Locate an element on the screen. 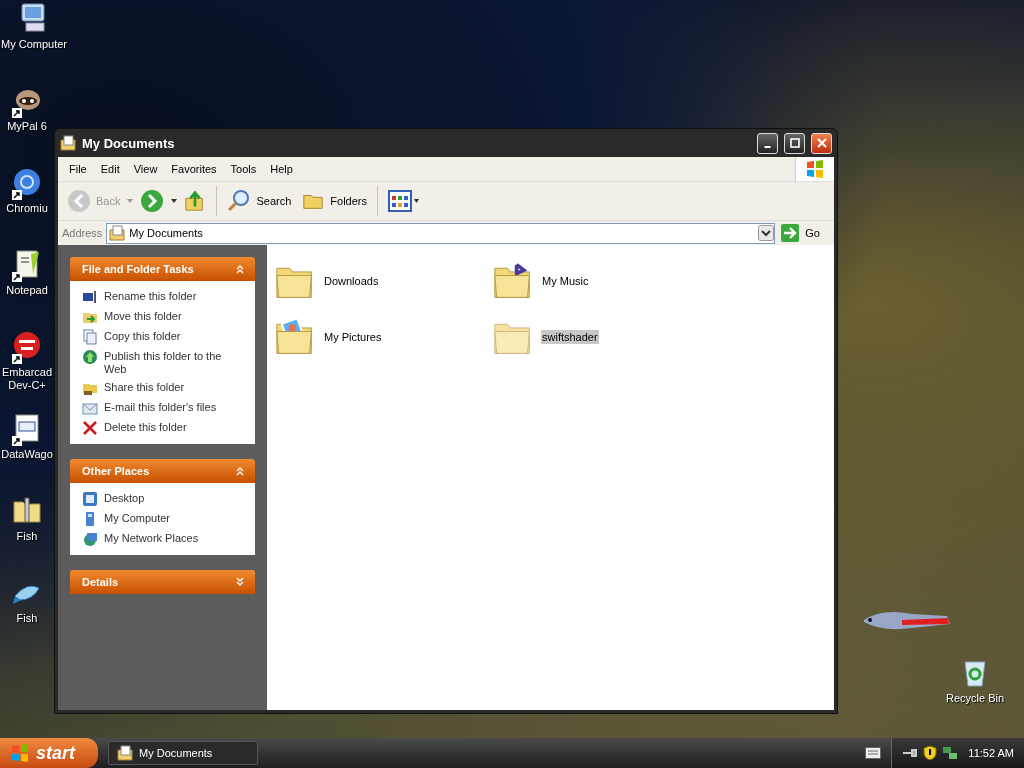 This screenshot has height=768, width=1024. task-link: Share this folder is located at coordinates (144, 387).